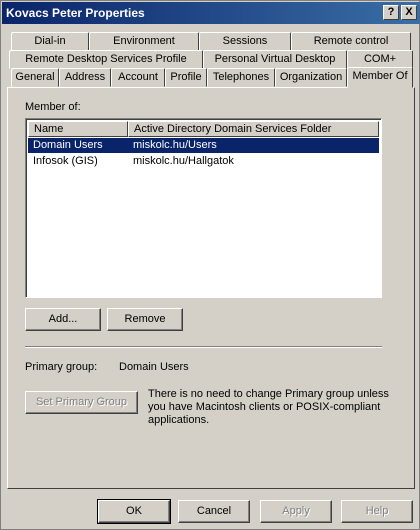 The image size is (420, 530). Describe the element at coordinates (183, 161) in the screenshot. I see `group-folder: miskolc.hu/Hallgatok` at that location.